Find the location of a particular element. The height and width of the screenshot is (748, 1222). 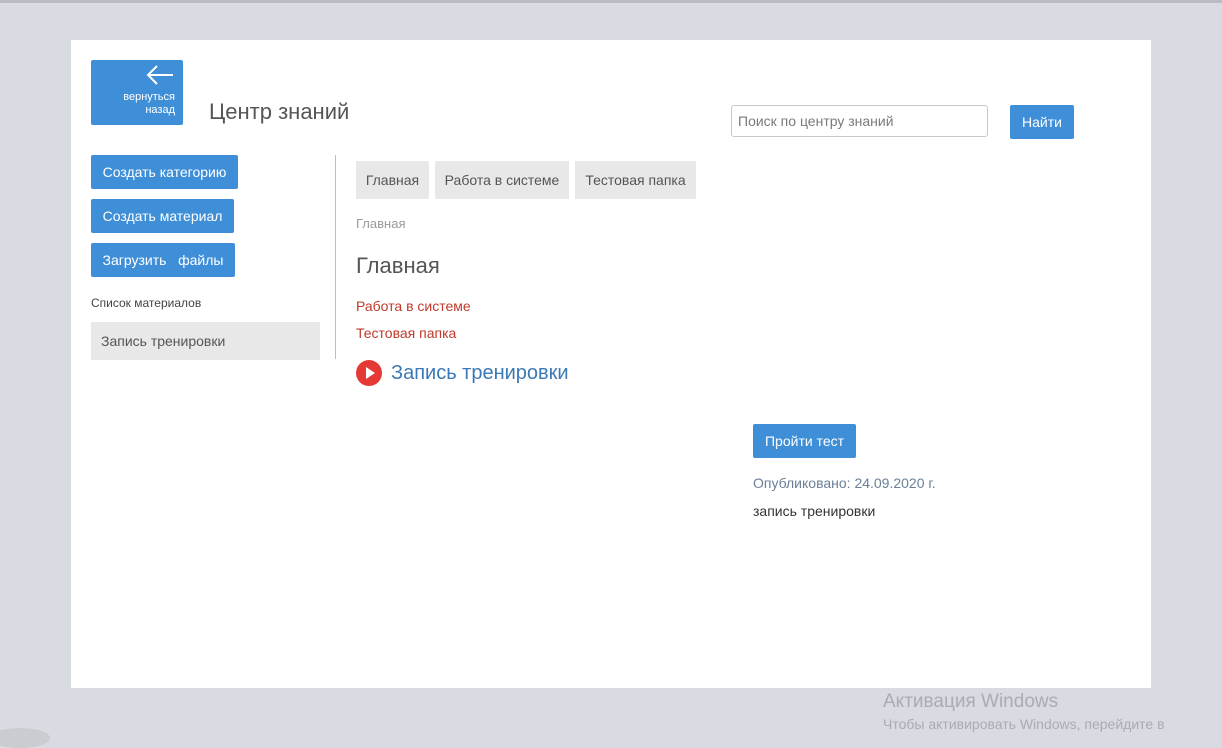

windows-activation-title: Активация Windows is located at coordinates (971, 701).